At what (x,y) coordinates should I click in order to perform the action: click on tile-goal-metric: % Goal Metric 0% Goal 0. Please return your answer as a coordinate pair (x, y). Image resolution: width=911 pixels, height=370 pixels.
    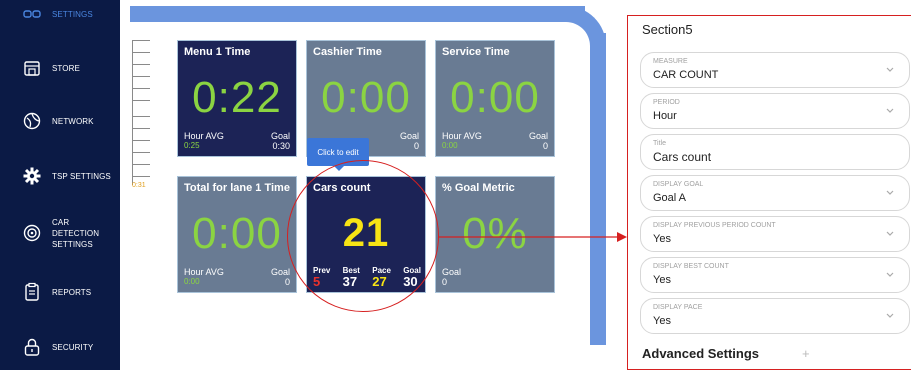
    Looking at the image, I should click on (495, 234).